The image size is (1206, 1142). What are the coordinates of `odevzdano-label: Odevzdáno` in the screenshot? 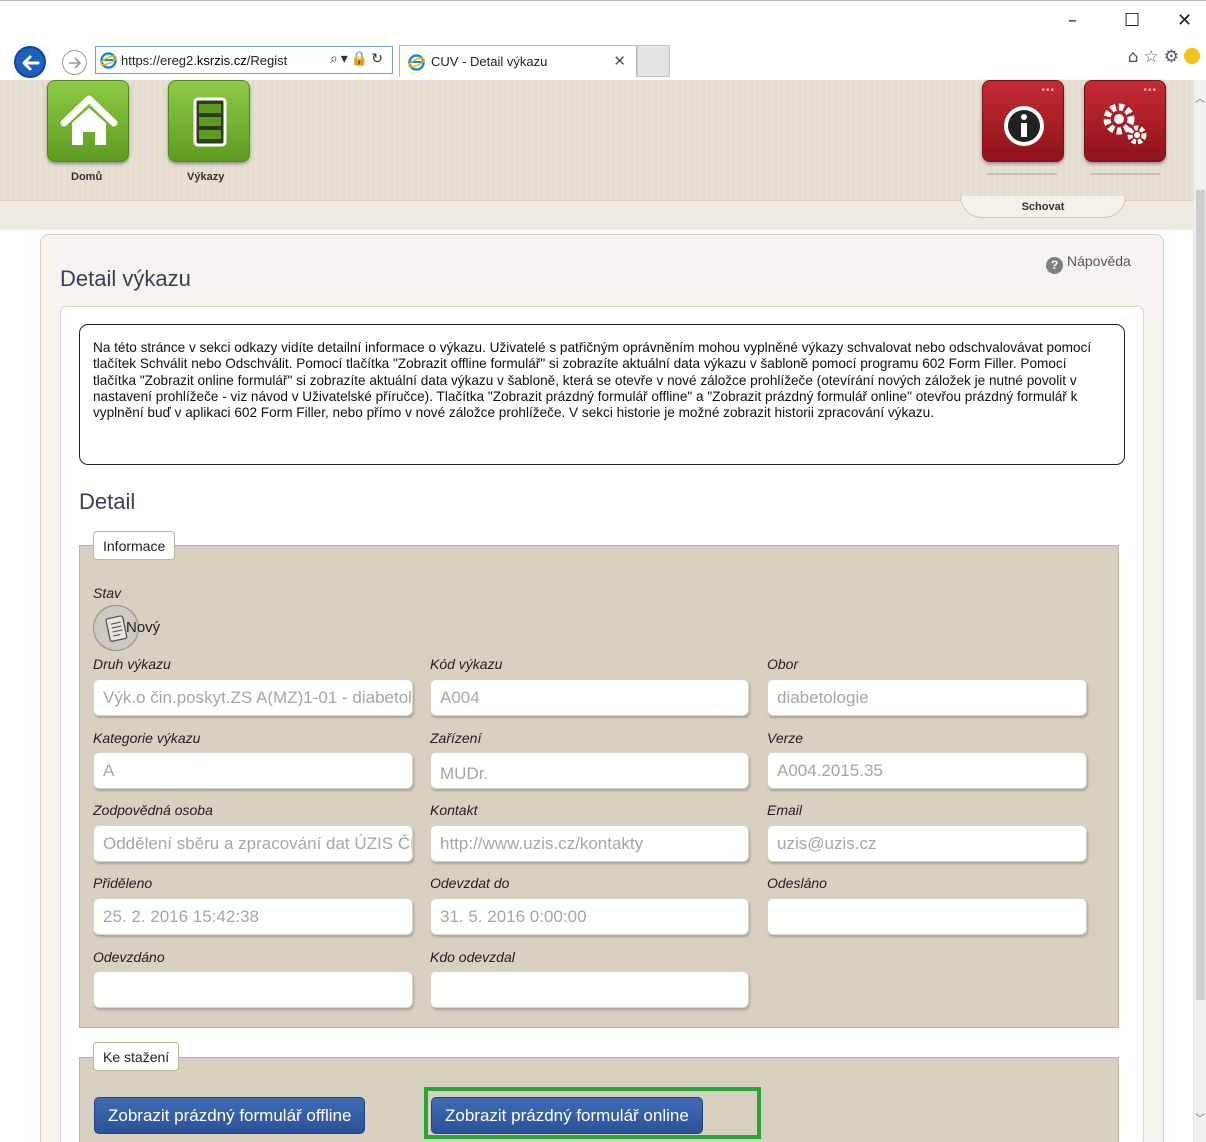 It's located at (129, 957).